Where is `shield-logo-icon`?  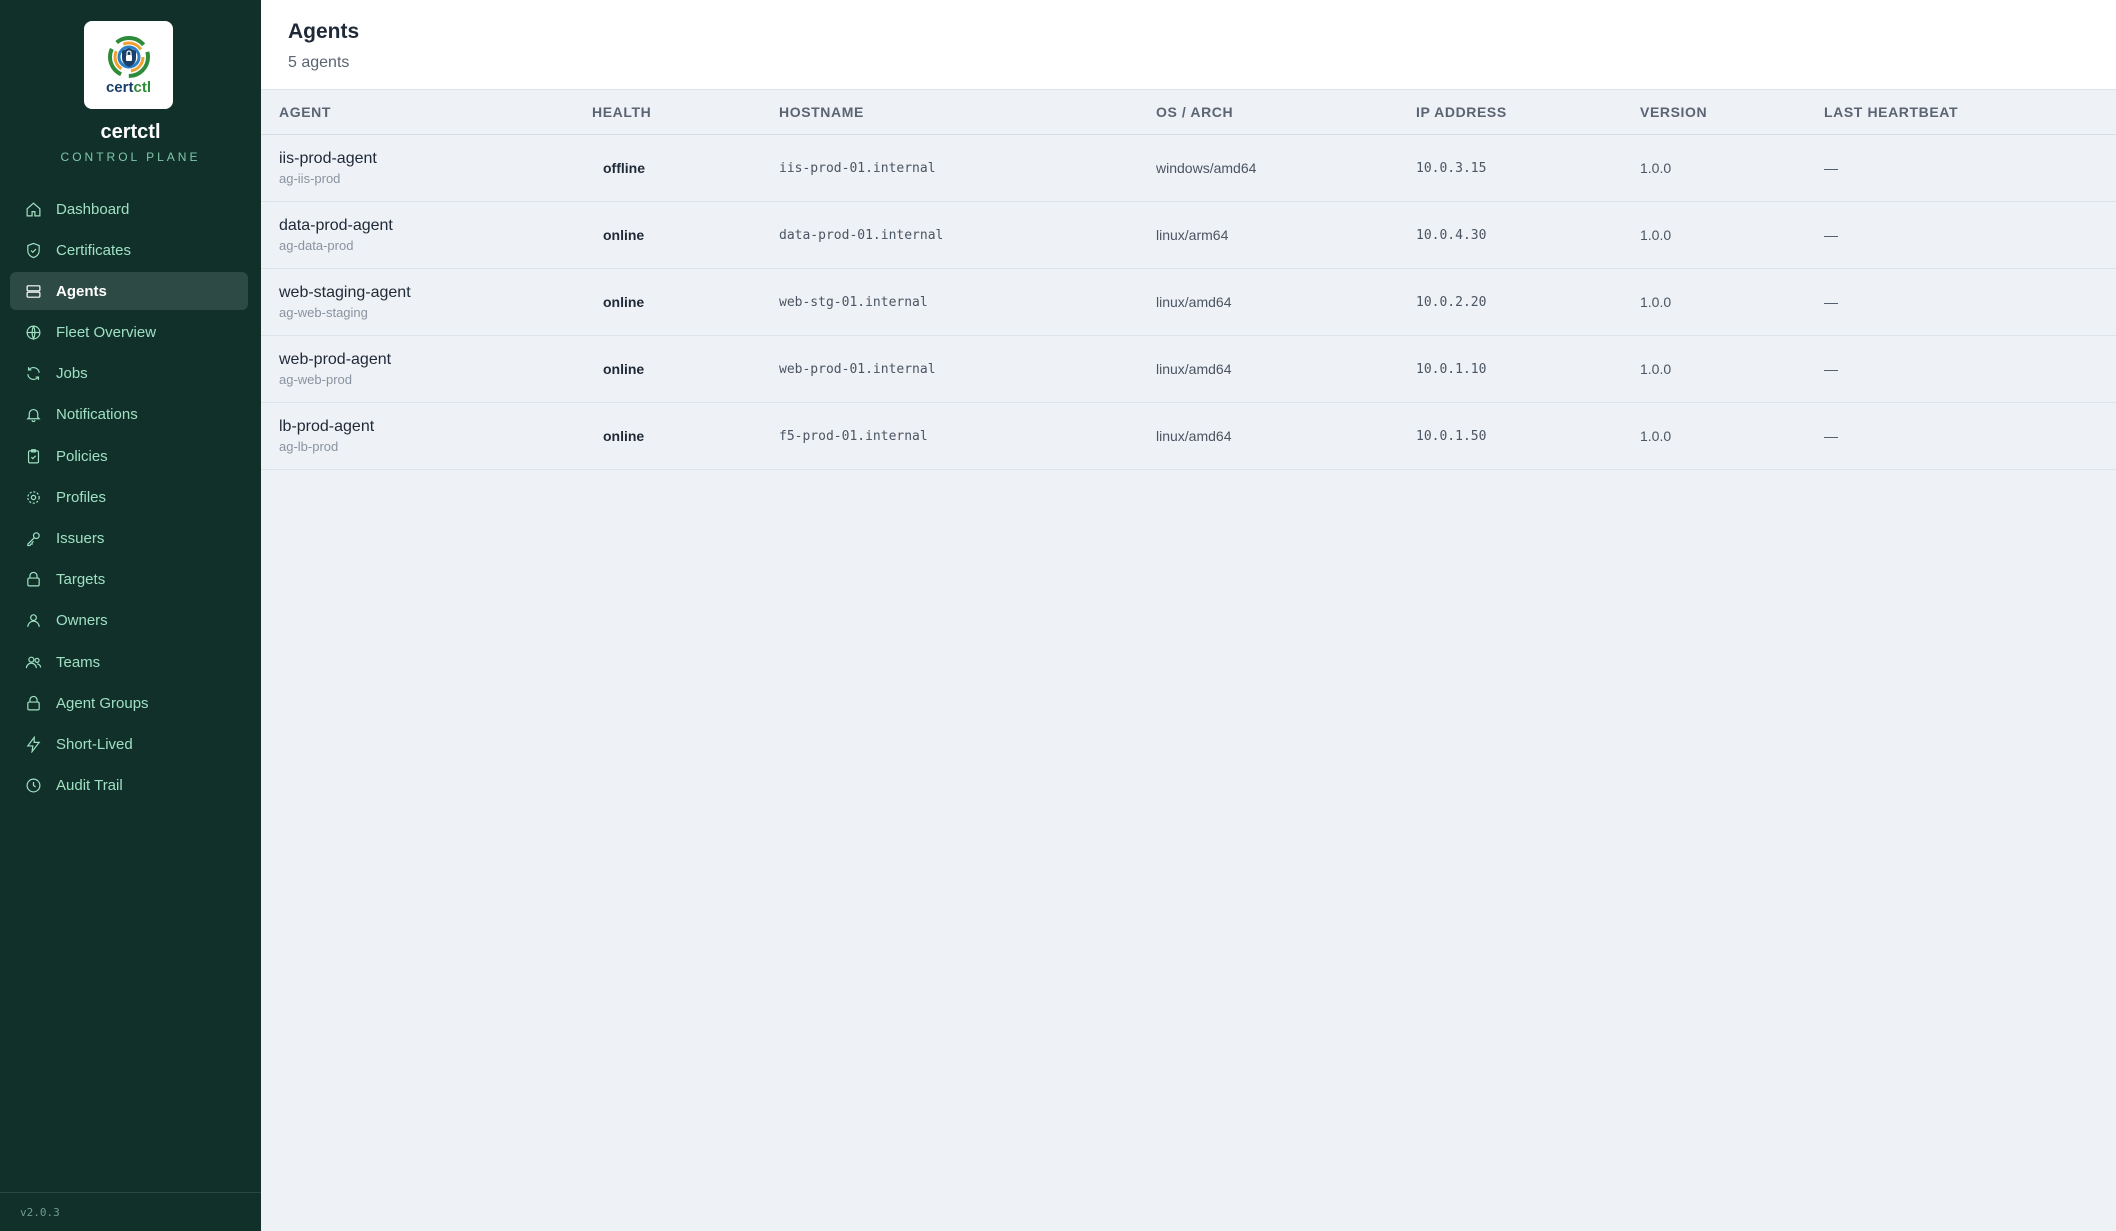 shield-logo-icon is located at coordinates (128, 56).